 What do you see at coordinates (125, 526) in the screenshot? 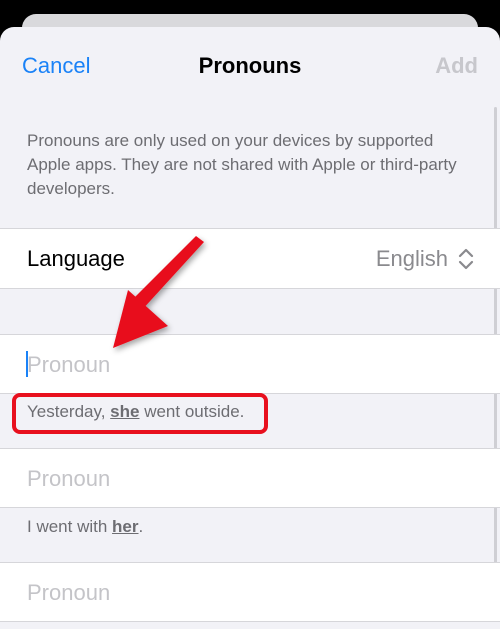
I see `example-pronoun: her` at bounding box center [125, 526].